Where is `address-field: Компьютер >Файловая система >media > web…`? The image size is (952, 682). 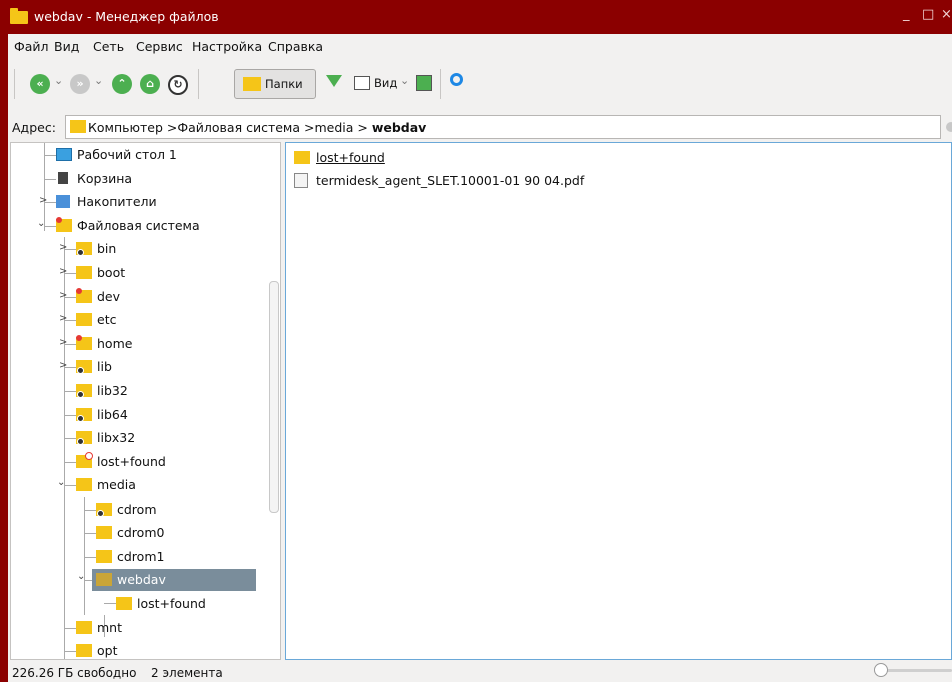 address-field: Компьютер >Файловая система >media > web… is located at coordinates (503, 127).